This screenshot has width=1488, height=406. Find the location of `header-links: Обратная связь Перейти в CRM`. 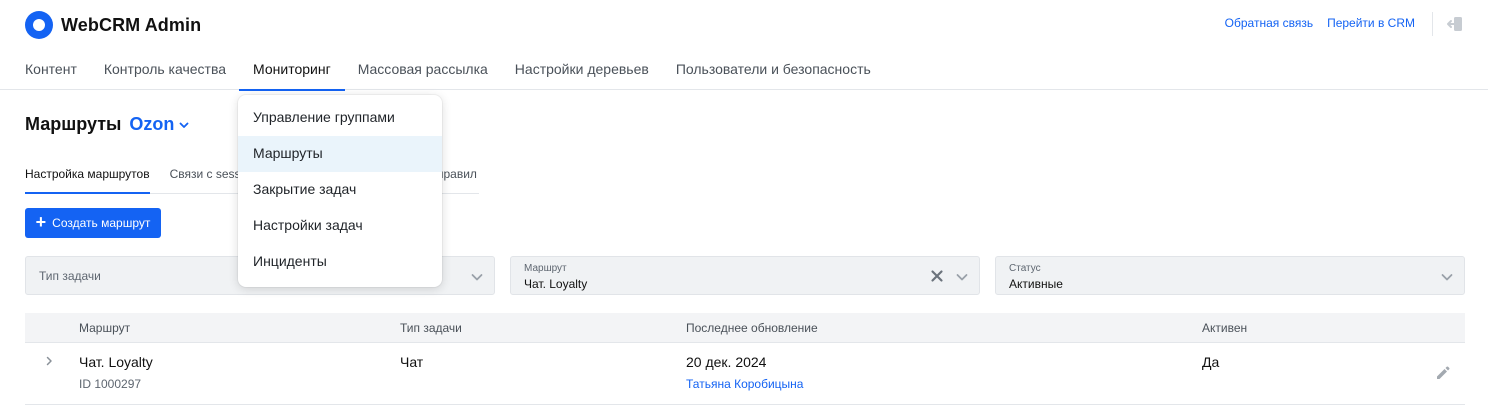

header-links: Обратная связь Перейти в CRM is located at coordinates (1320, 23).